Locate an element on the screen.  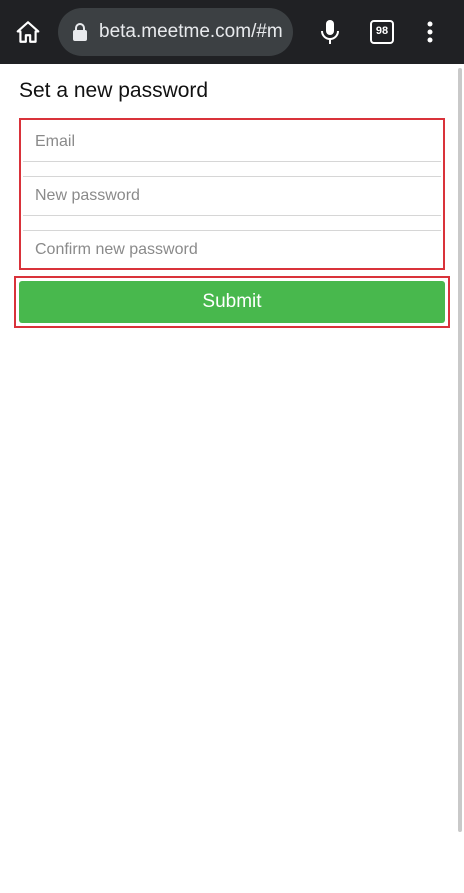
email-field-wrapper is located at coordinates (232, 142).